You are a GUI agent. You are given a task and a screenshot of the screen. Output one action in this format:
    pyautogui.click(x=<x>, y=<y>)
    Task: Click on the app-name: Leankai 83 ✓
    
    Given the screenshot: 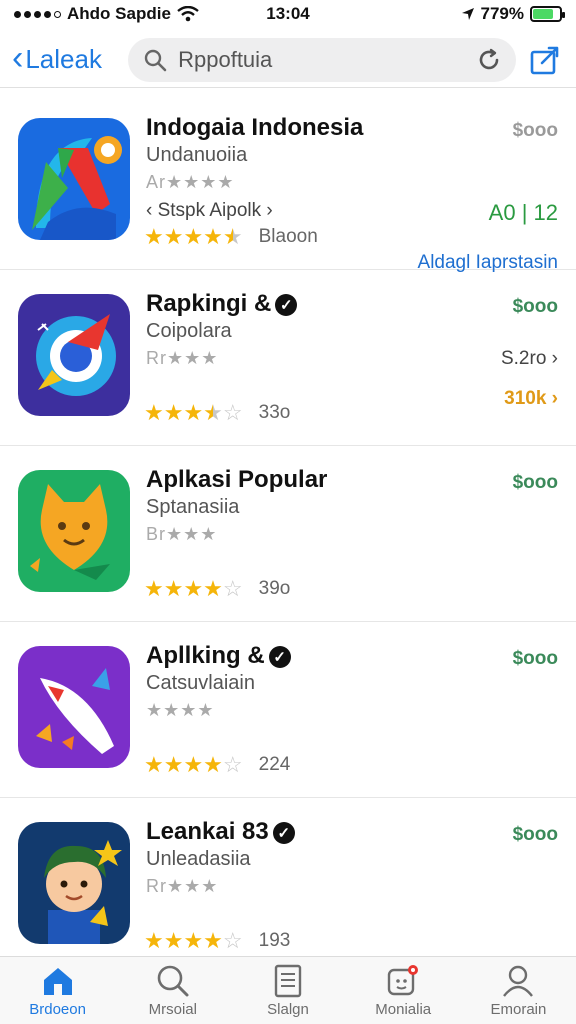 What is the action you would take?
    pyautogui.click(x=220, y=832)
    